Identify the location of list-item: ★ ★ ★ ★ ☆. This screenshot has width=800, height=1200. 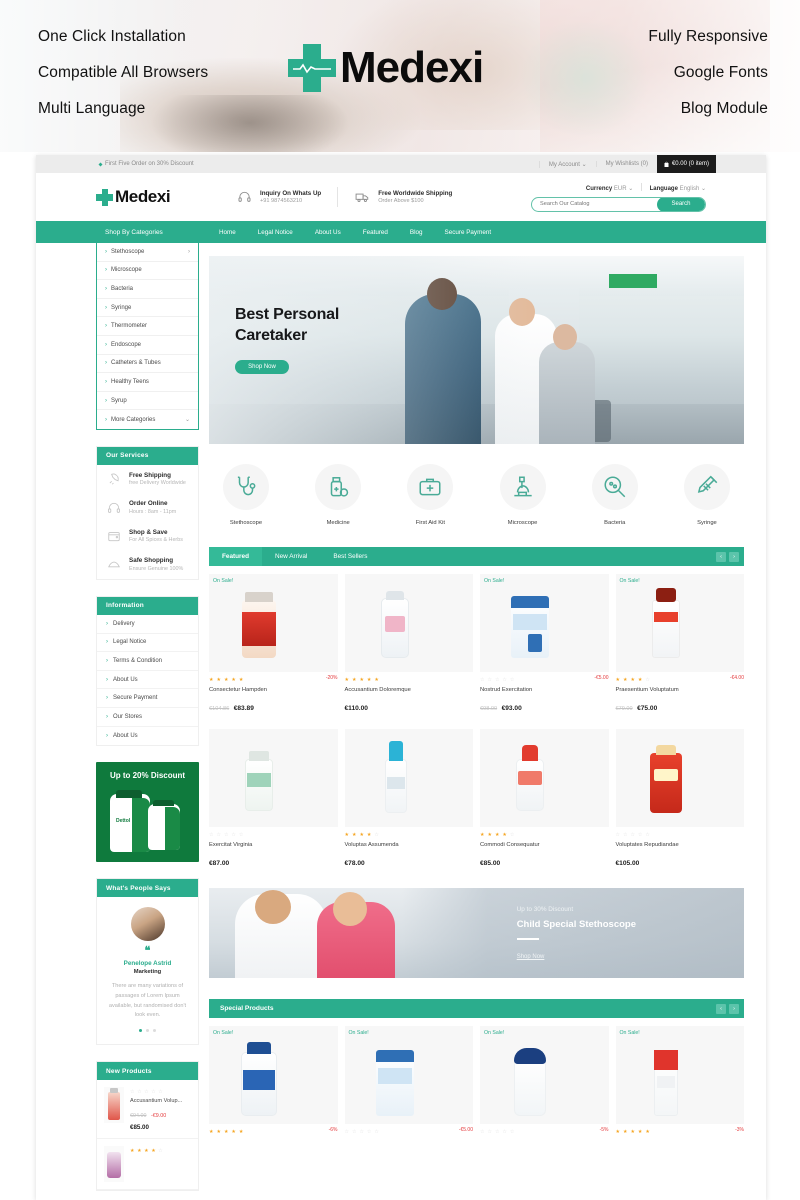
(147, 1165).